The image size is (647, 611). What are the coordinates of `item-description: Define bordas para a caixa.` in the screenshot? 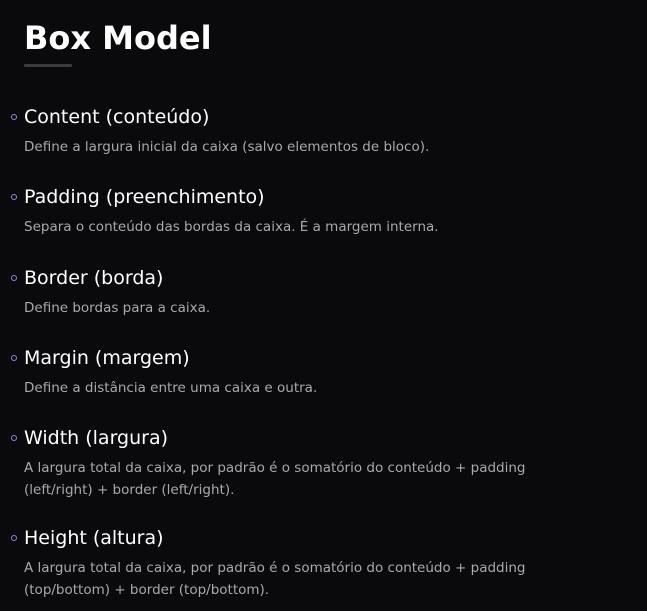 It's located at (117, 308).